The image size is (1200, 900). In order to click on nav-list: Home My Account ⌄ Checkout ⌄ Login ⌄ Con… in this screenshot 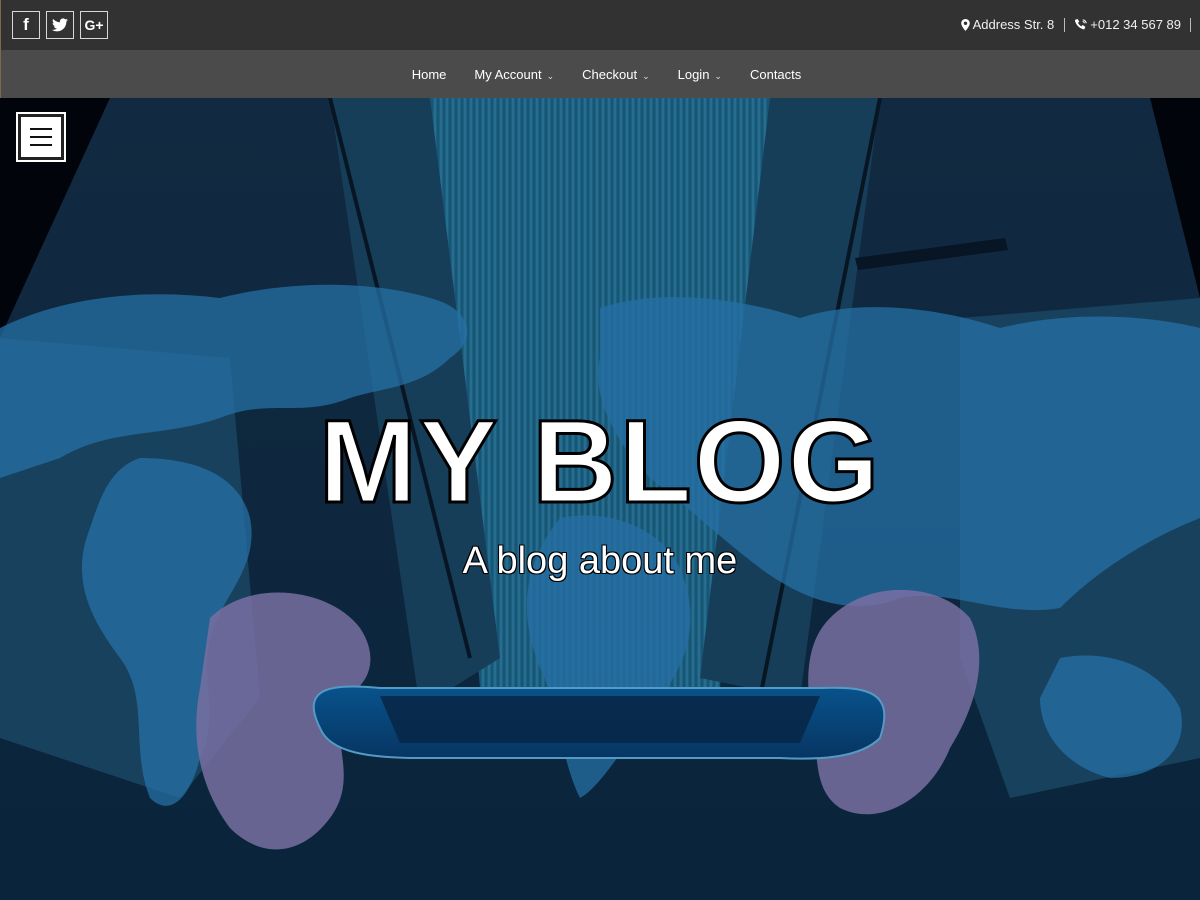, I will do `click(607, 74)`.